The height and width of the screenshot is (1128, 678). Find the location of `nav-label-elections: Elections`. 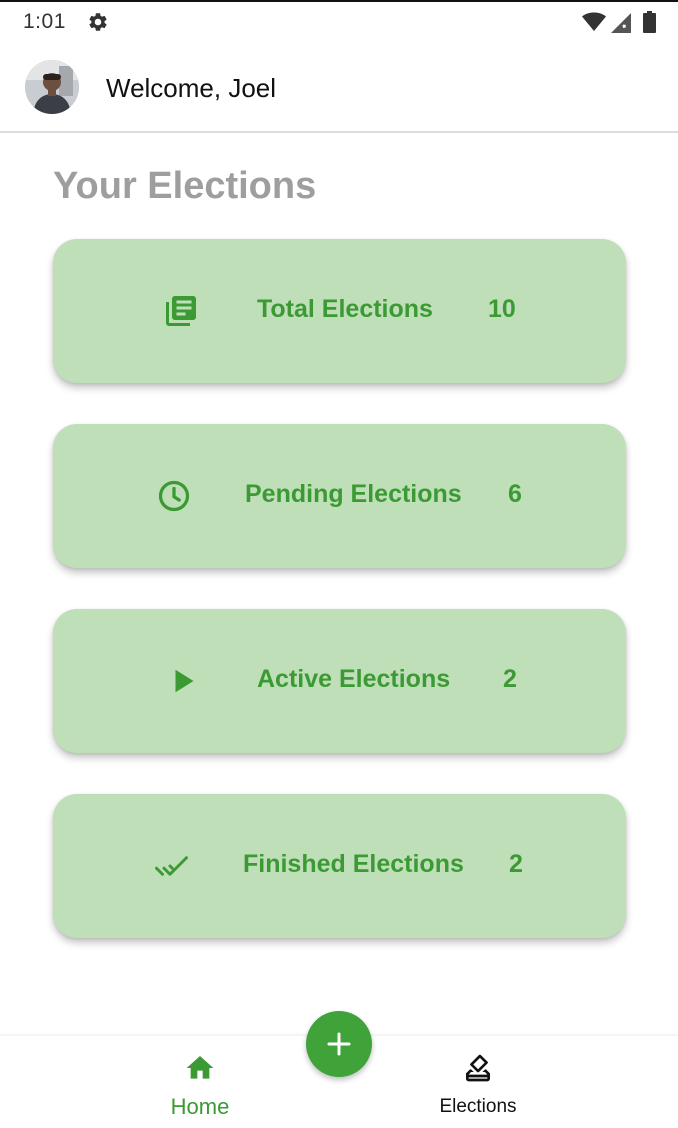

nav-label-elections: Elections is located at coordinates (478, 1106).